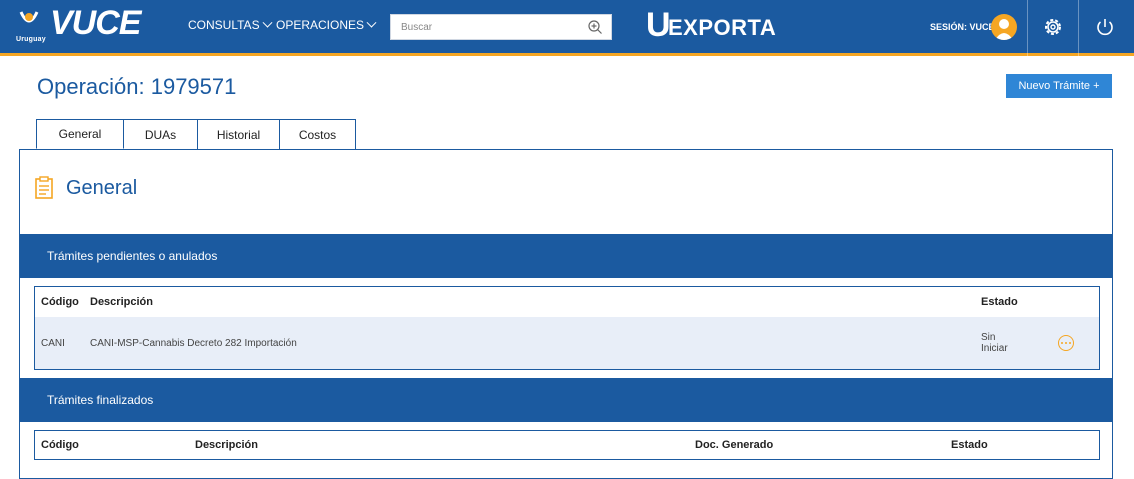  Describe the element at coordinates (1004, 29) in the screenshot. I see `user-icon` at that location.